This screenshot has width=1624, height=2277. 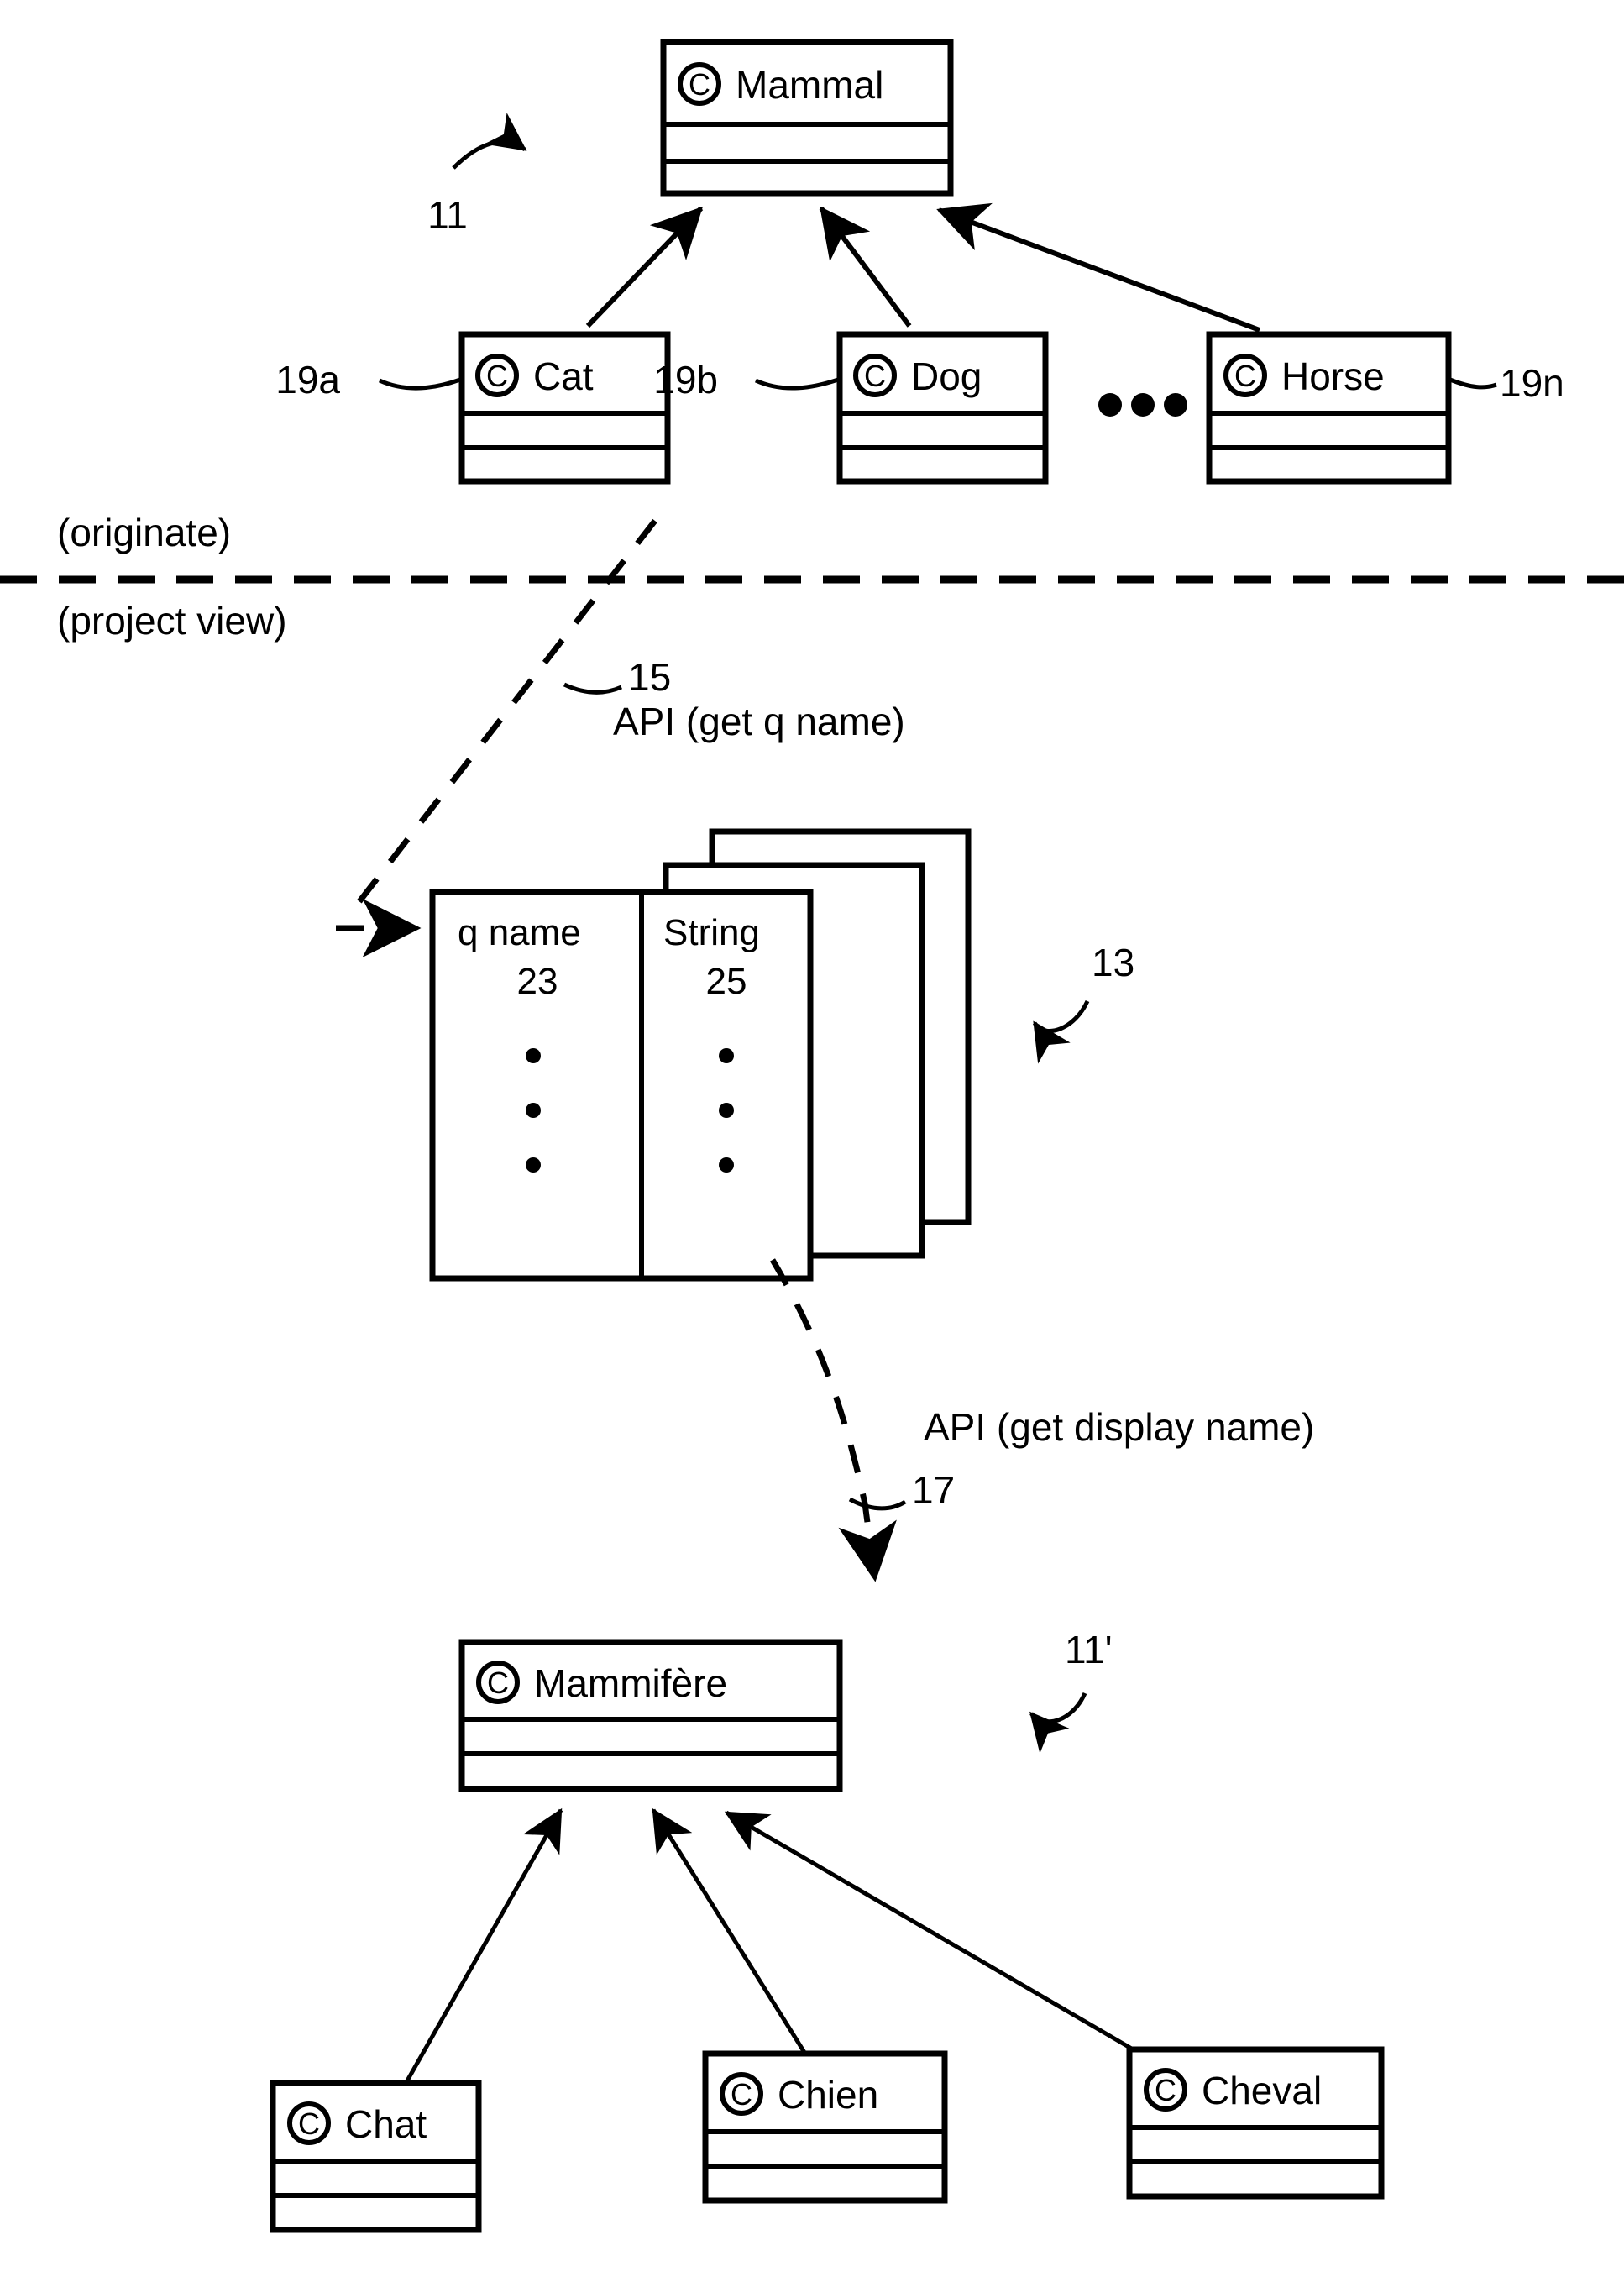 What do you see at coordinates (807, 118) in the screenshot?
I see `class-box-mammal: C Mammal` at bounding box center [807, 118].